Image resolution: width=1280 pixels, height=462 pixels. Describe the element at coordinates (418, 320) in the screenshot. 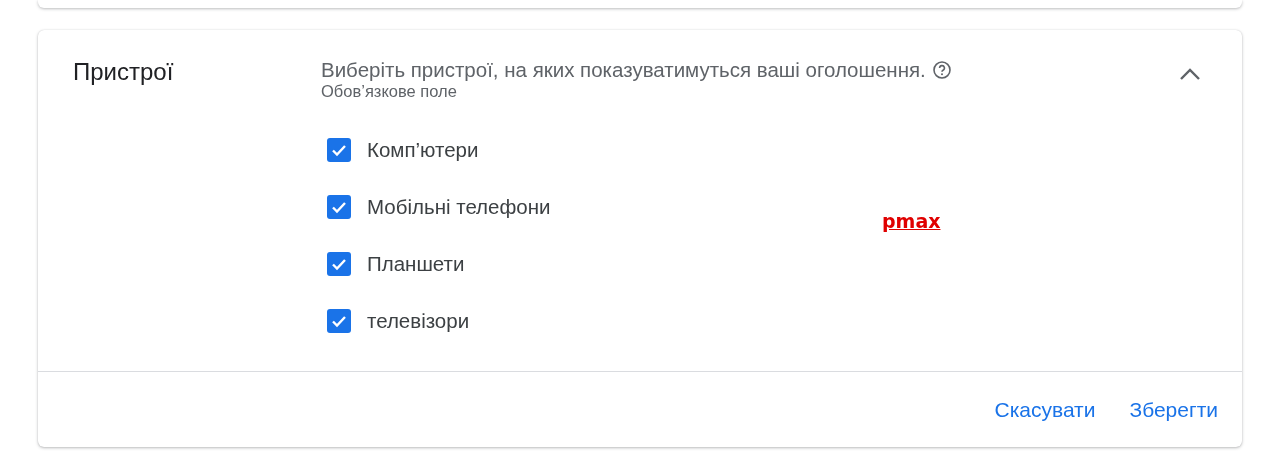

I see `checkbox-label: телевізори` at that location.